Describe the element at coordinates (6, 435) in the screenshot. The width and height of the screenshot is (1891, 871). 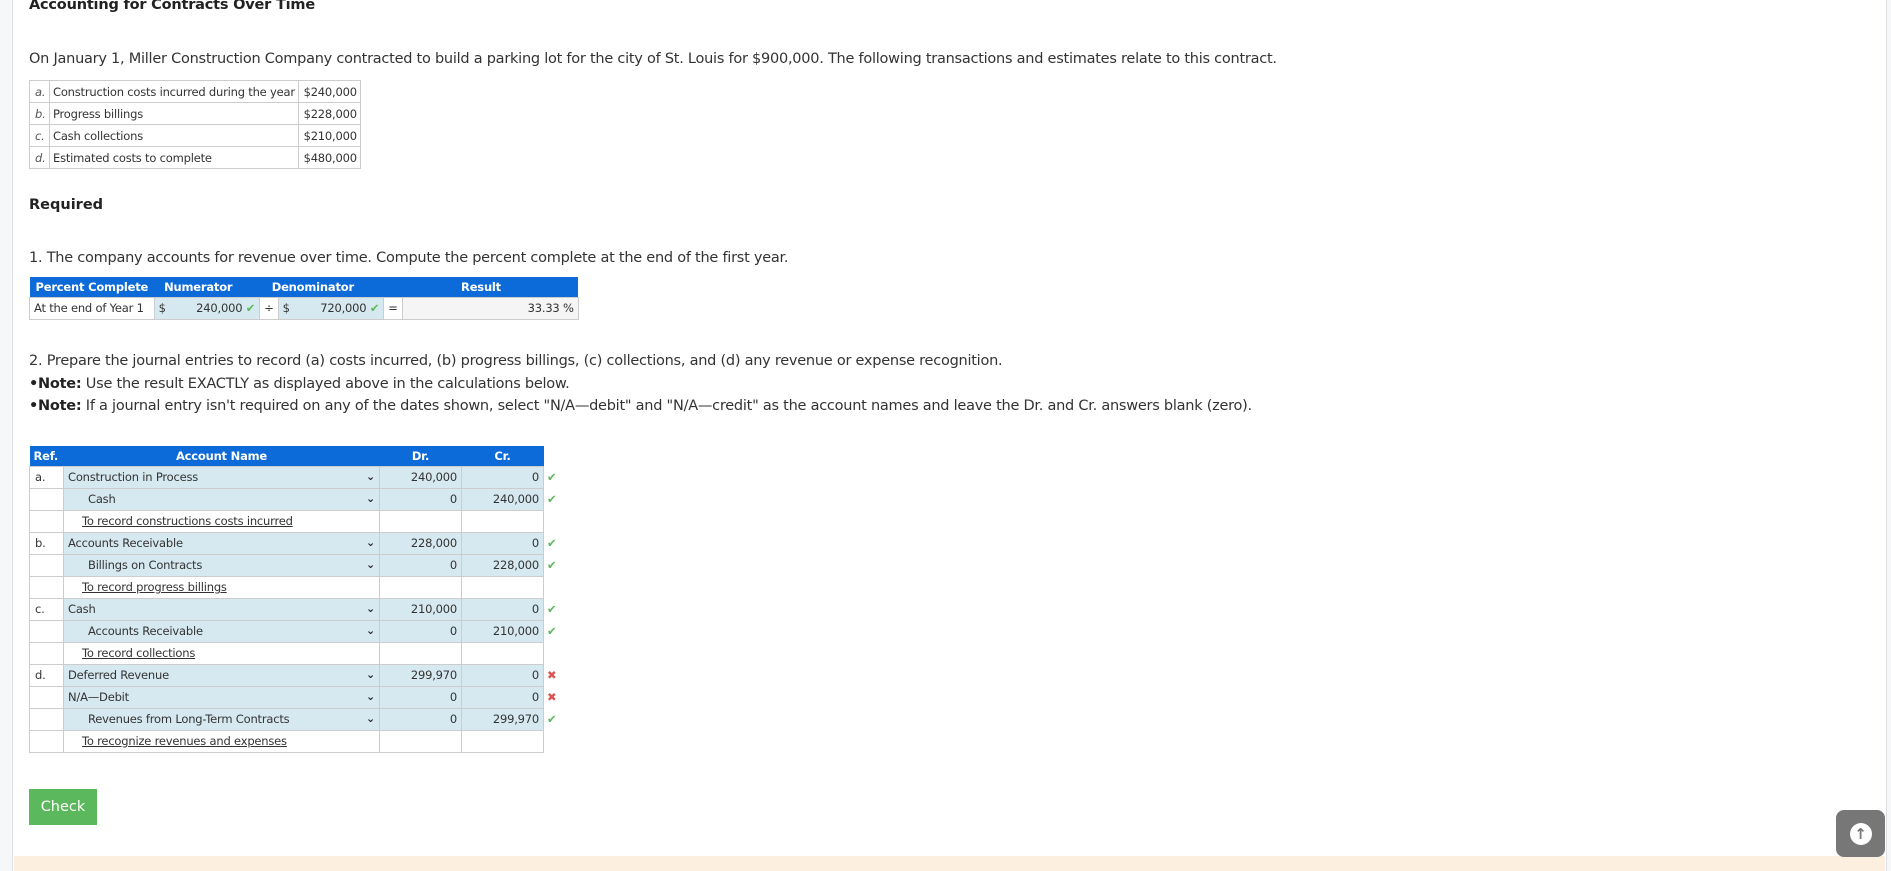
I see `left-panel-edge` at that location.